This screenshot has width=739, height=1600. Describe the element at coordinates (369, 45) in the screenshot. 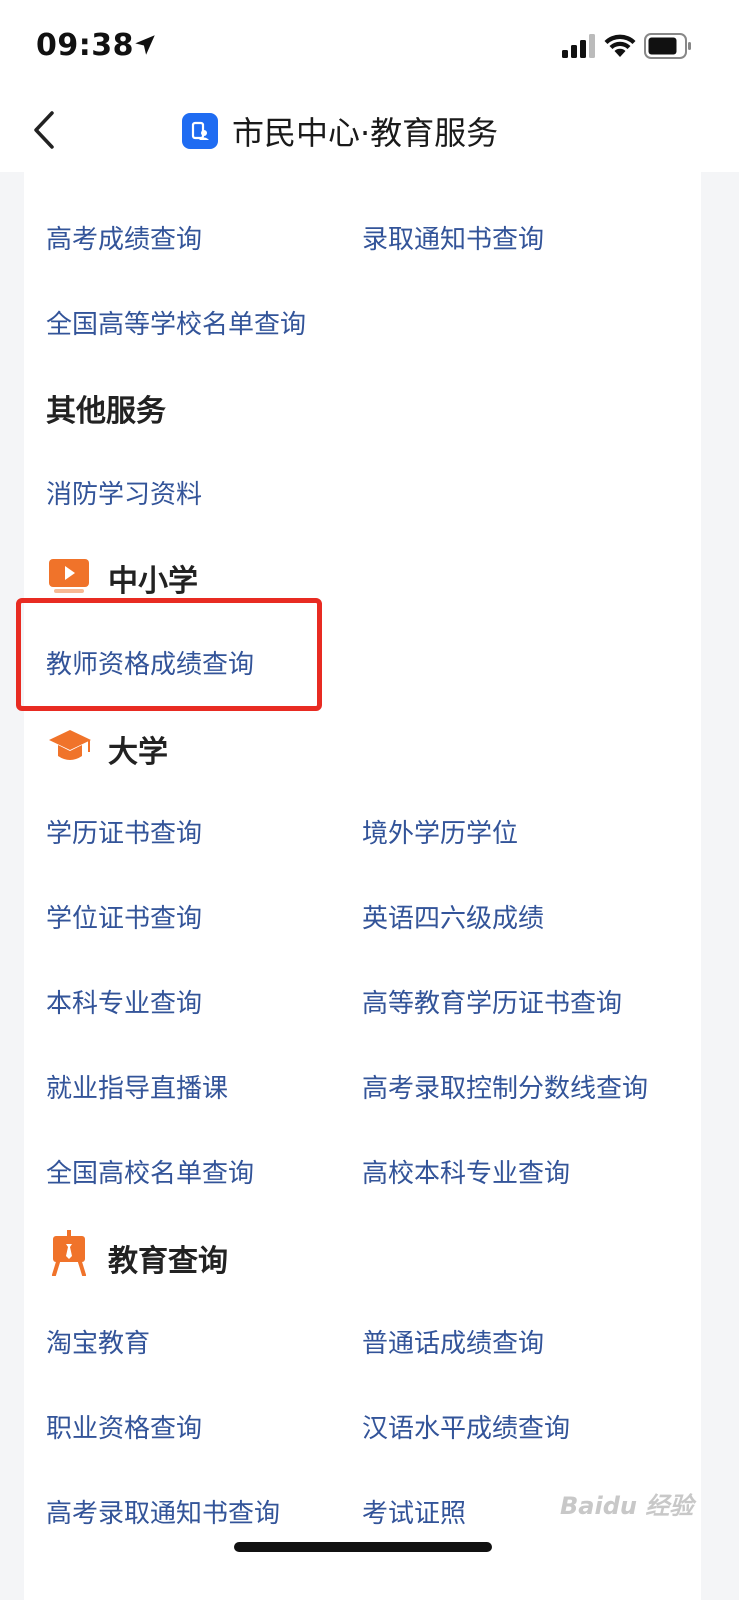

I see `status-bar: 09:38` at that location.